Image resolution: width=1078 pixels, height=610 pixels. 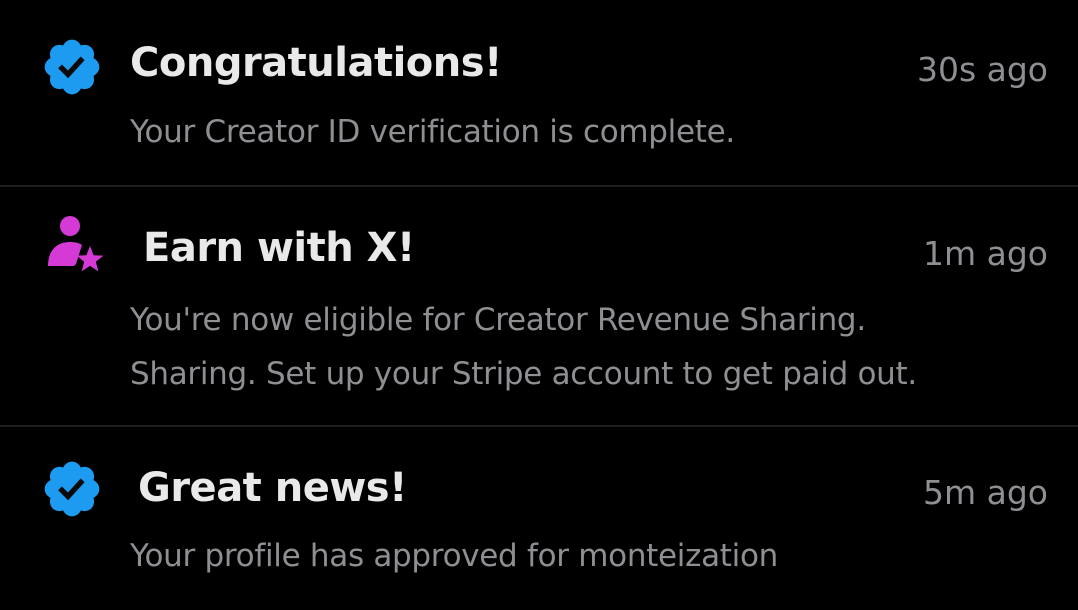 What do you see at coordinates (985, 492) in the screenshot?
I see `notification-time: 5m ago` at bounding box center [985, 492].